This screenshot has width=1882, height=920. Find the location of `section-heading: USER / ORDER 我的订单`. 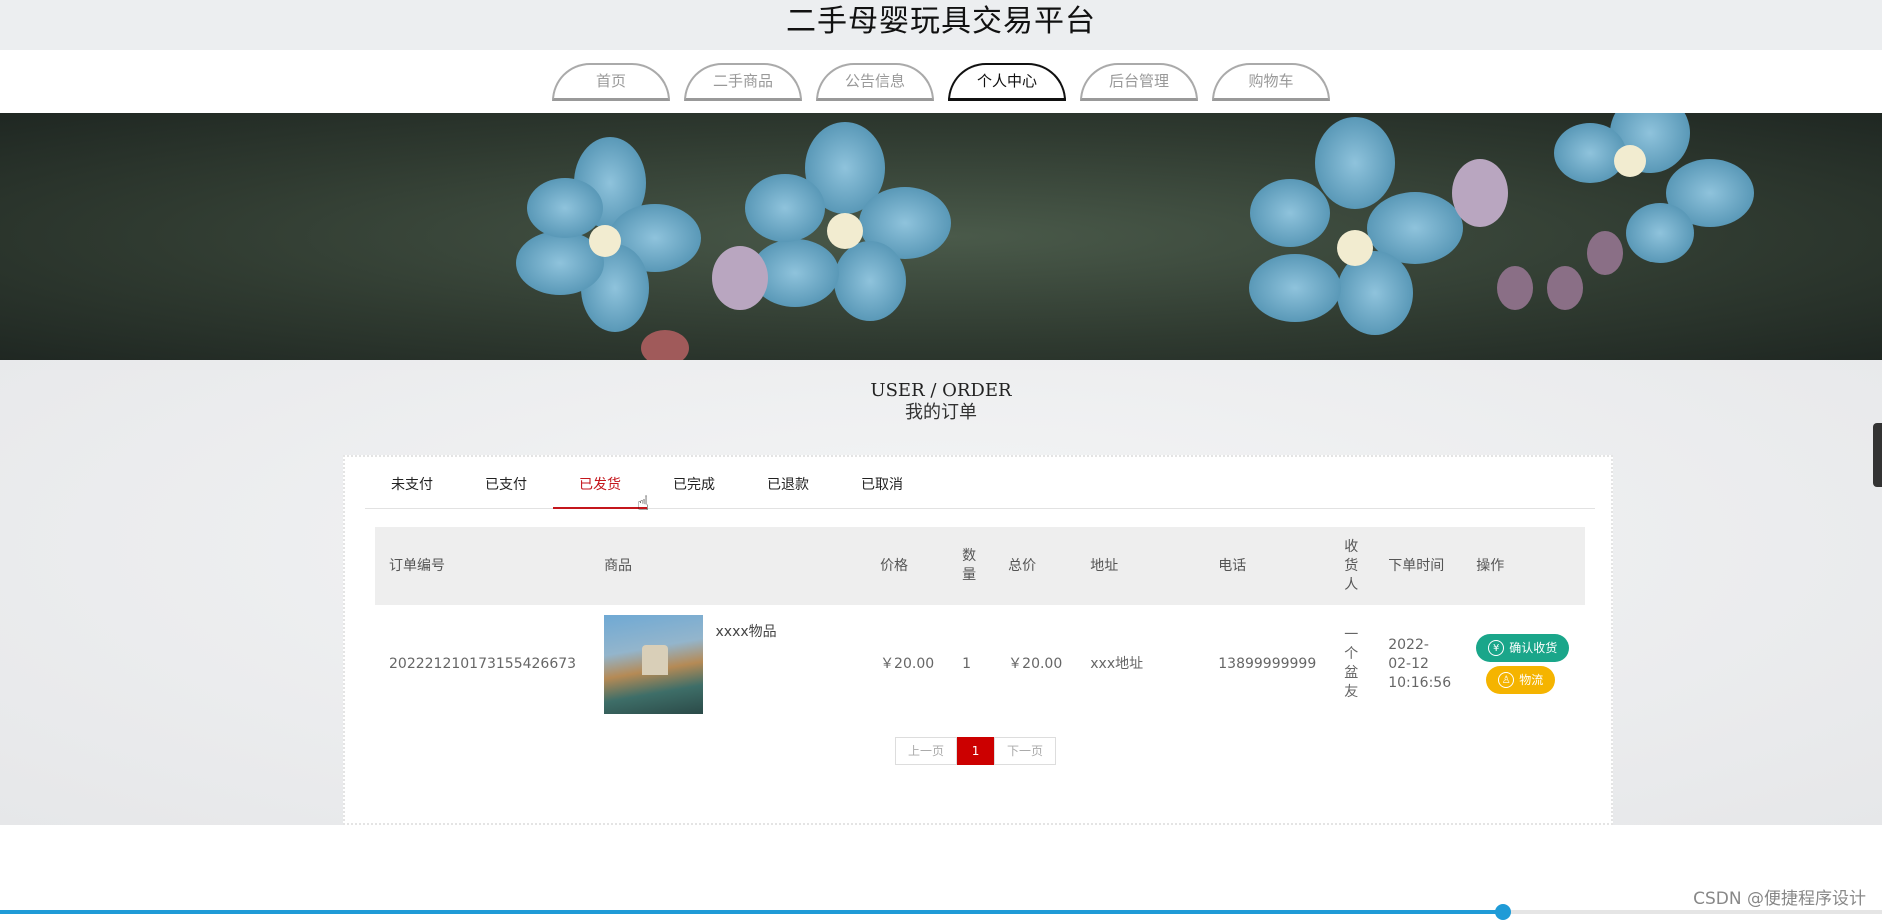

section-heading: USER / ORDER 我的订单 is located at coordinates (941, 402).